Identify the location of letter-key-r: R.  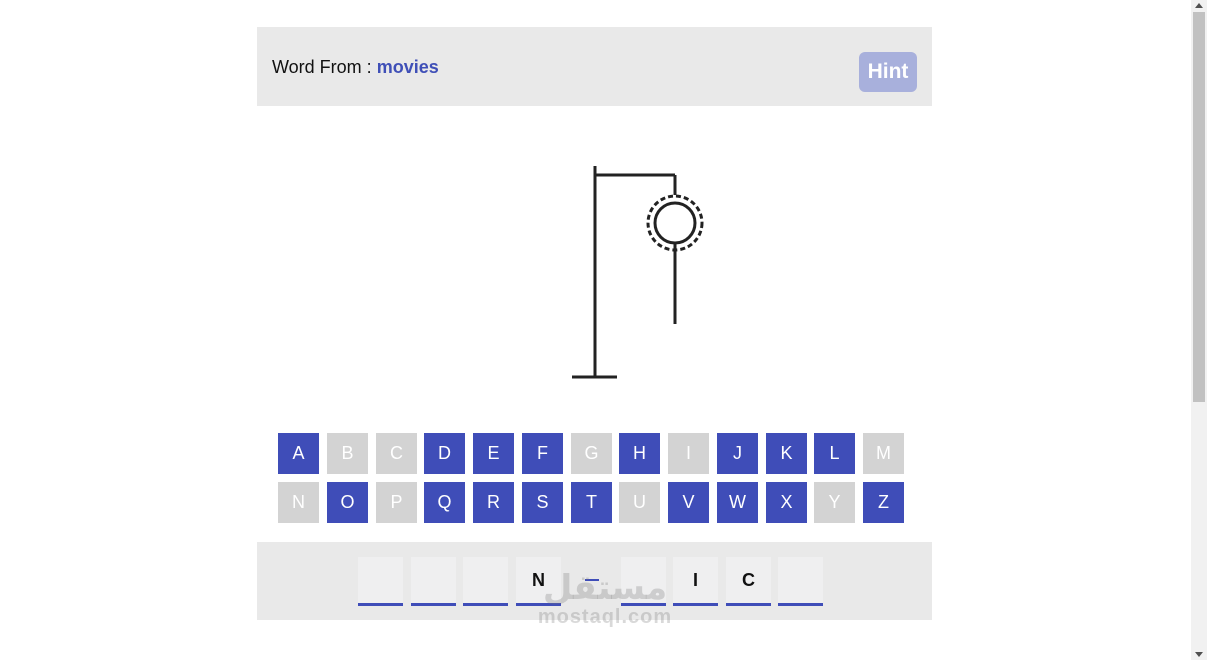
(493, 502).